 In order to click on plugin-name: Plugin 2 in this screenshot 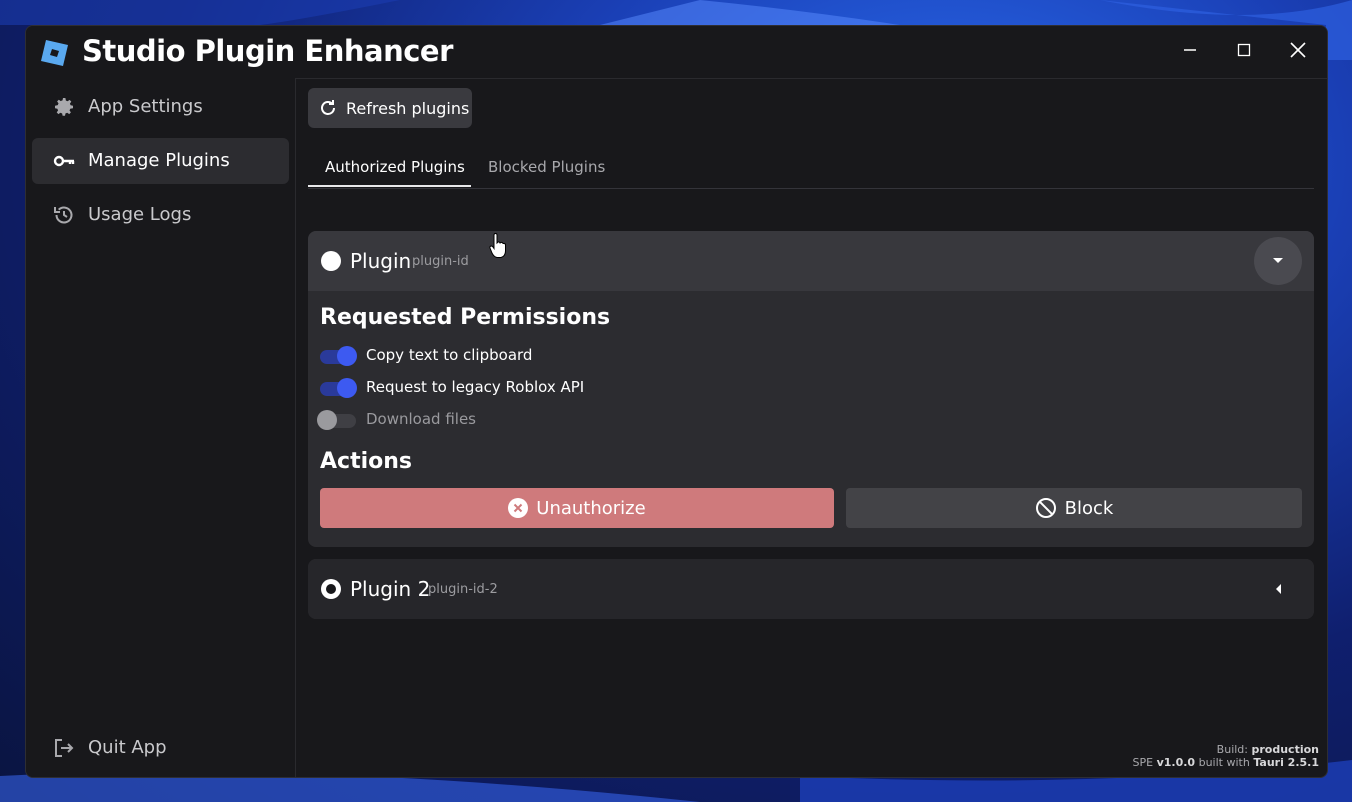, I will do `click(390, 589)`.